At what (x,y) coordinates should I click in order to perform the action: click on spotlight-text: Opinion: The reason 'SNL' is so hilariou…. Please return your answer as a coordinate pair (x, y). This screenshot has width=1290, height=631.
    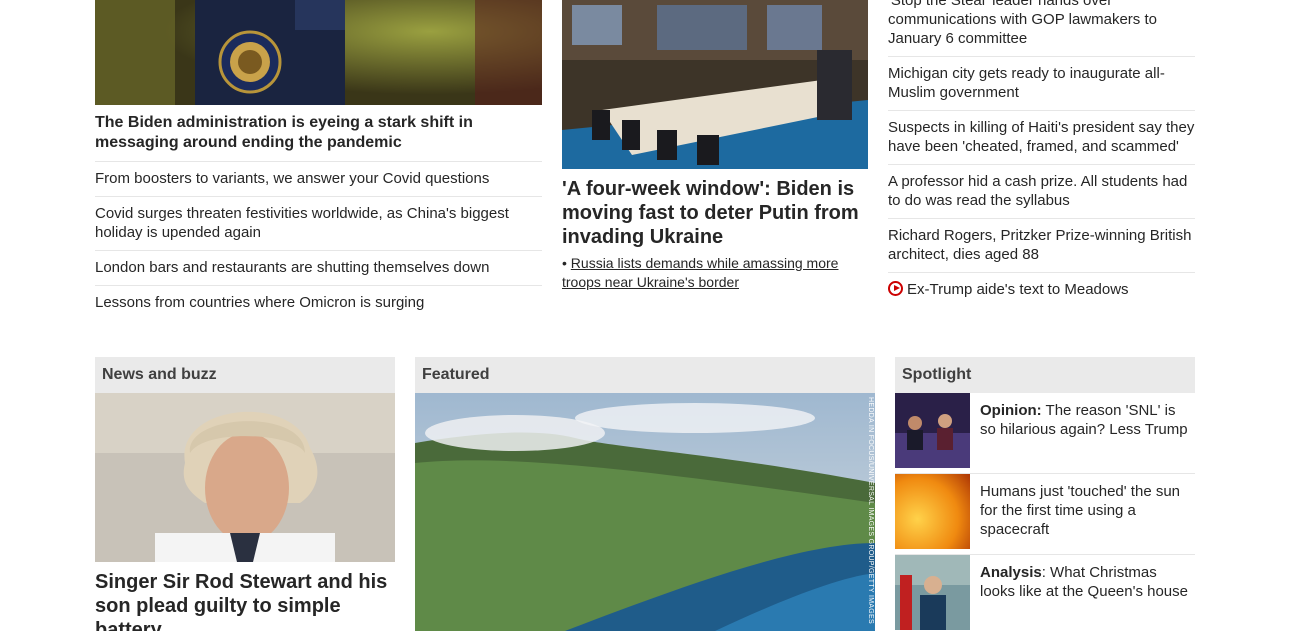
    Looking at the image, I should click on (1082, 433).